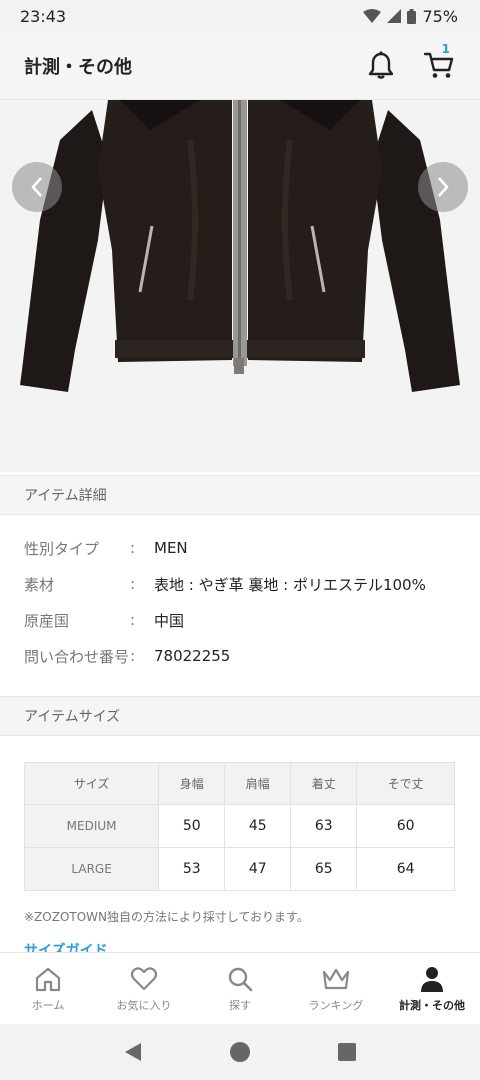 The width and height of the screenshot is (480, 1080). What do you see at coordinates (192, 826) in the screenshot?
I see `size-value-cell: 50` at bounding box center [192, 826].